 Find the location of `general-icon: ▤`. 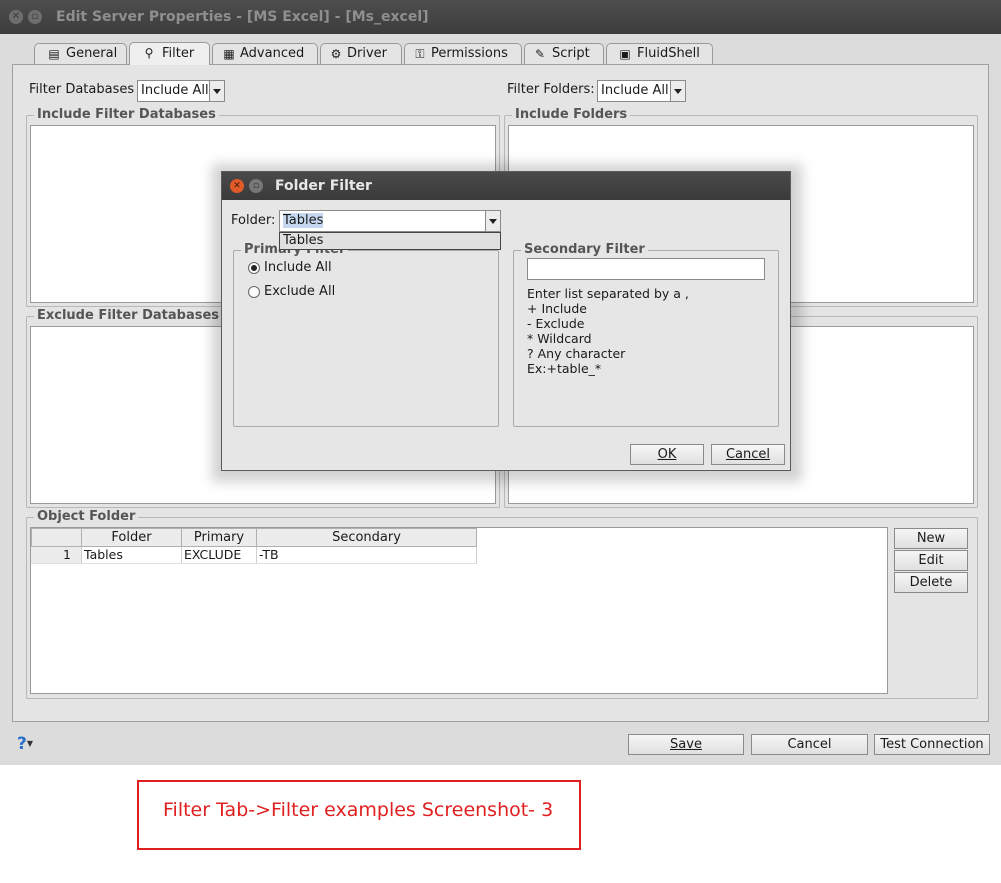

general-icon: ▤ is located at coordinates (54, 54).